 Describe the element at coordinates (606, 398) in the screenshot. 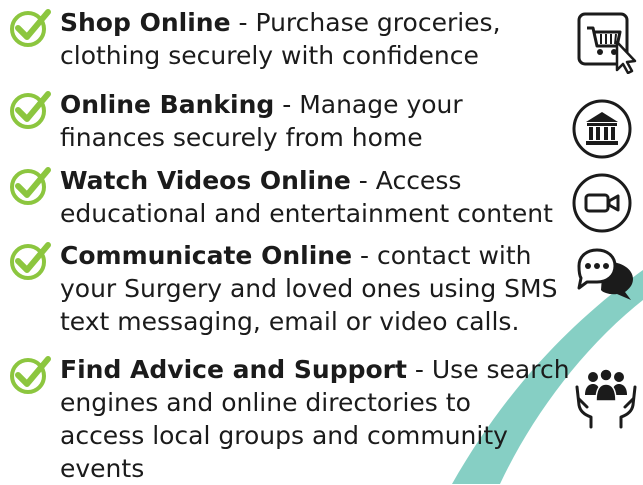

I see `community-hands-icon` at that location.